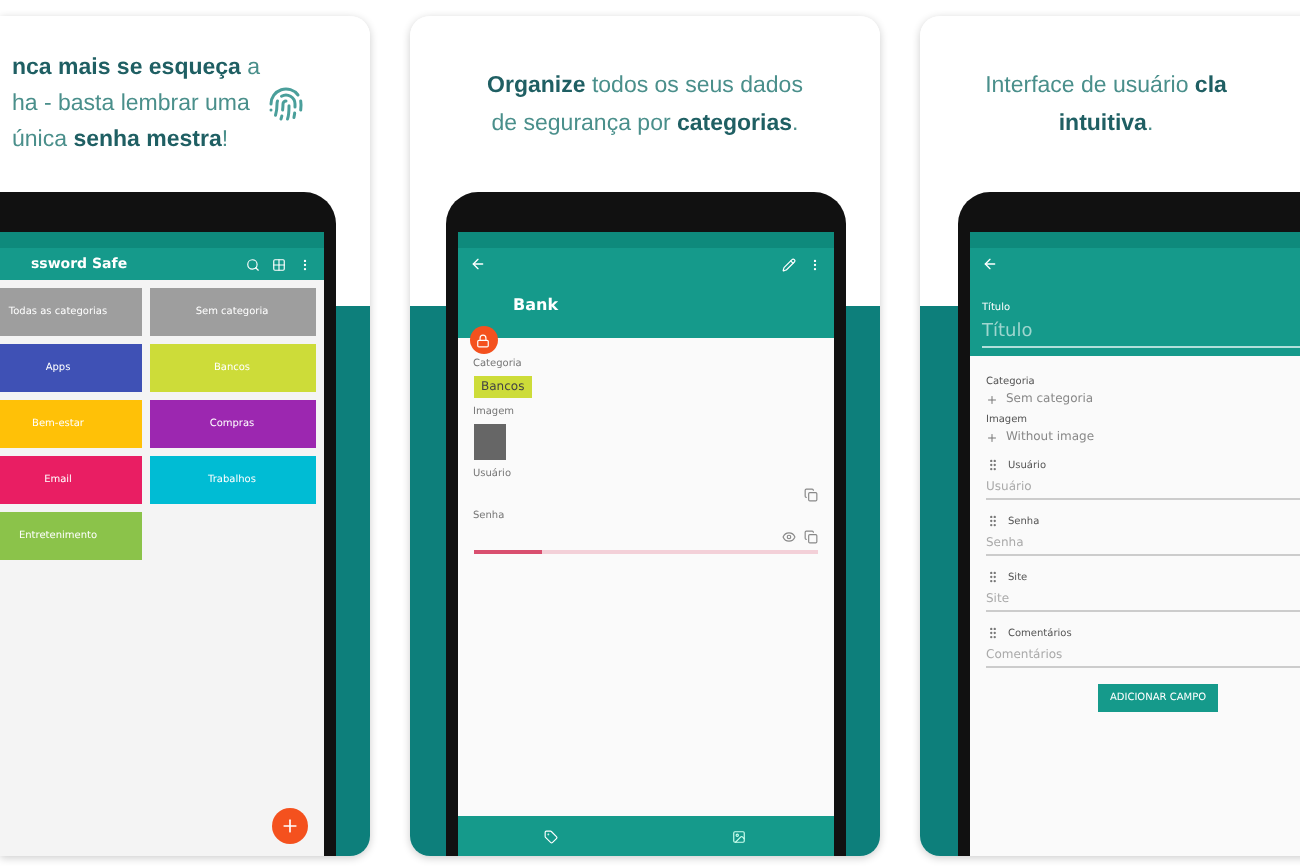 The image size is (1300, 868). What do you see at coordinates (551, 836) in the screenshot?
I see `tag-icon` at bounding box center [551, 836].